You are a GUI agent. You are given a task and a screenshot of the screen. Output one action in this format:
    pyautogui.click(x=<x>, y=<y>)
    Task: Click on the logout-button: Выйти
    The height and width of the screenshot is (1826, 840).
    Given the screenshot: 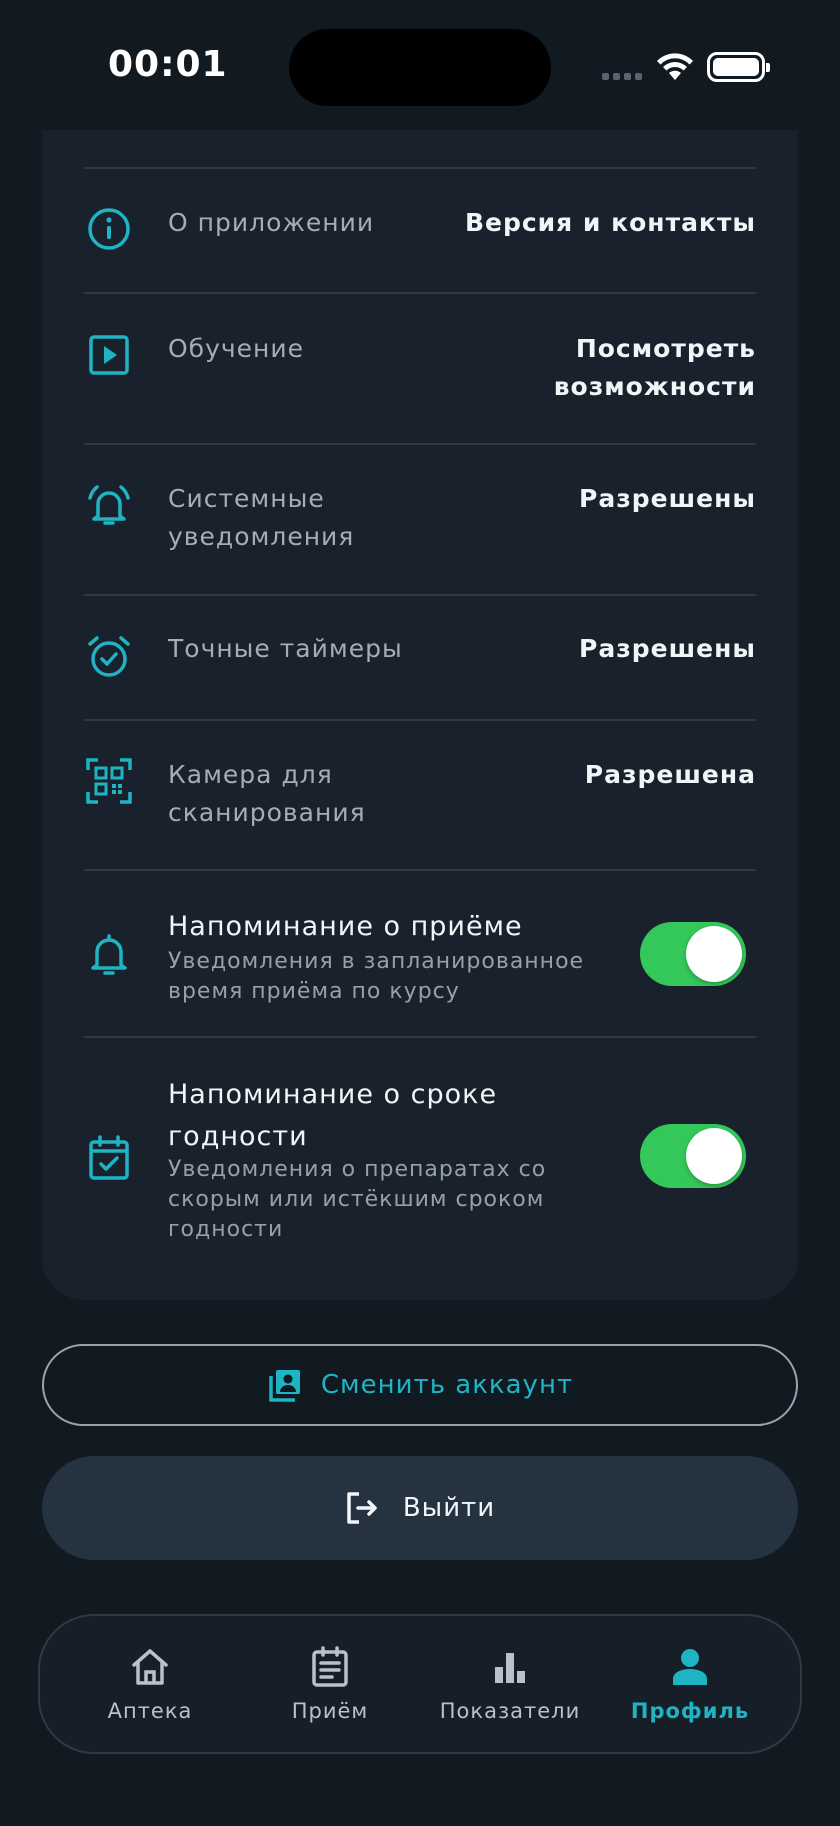 What is the action you would take?
    pyautogui.click(x=420, y=1508)
    